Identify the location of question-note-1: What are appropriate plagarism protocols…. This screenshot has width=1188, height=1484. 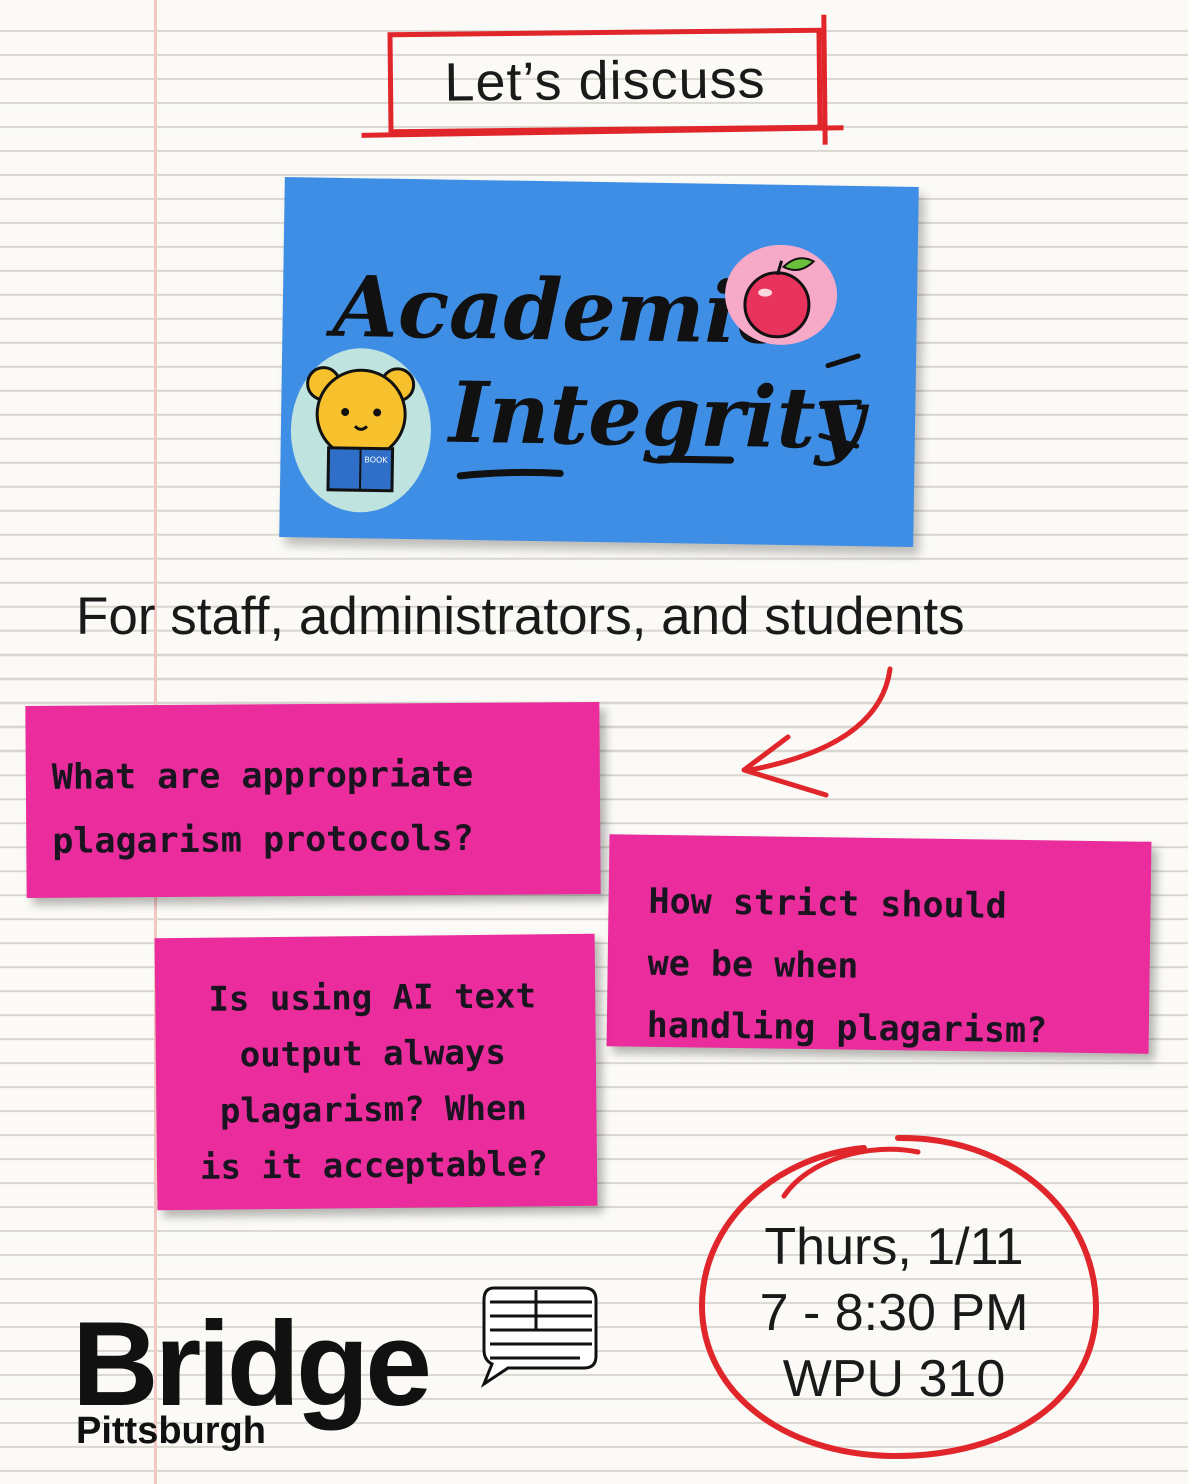
(313, 800).